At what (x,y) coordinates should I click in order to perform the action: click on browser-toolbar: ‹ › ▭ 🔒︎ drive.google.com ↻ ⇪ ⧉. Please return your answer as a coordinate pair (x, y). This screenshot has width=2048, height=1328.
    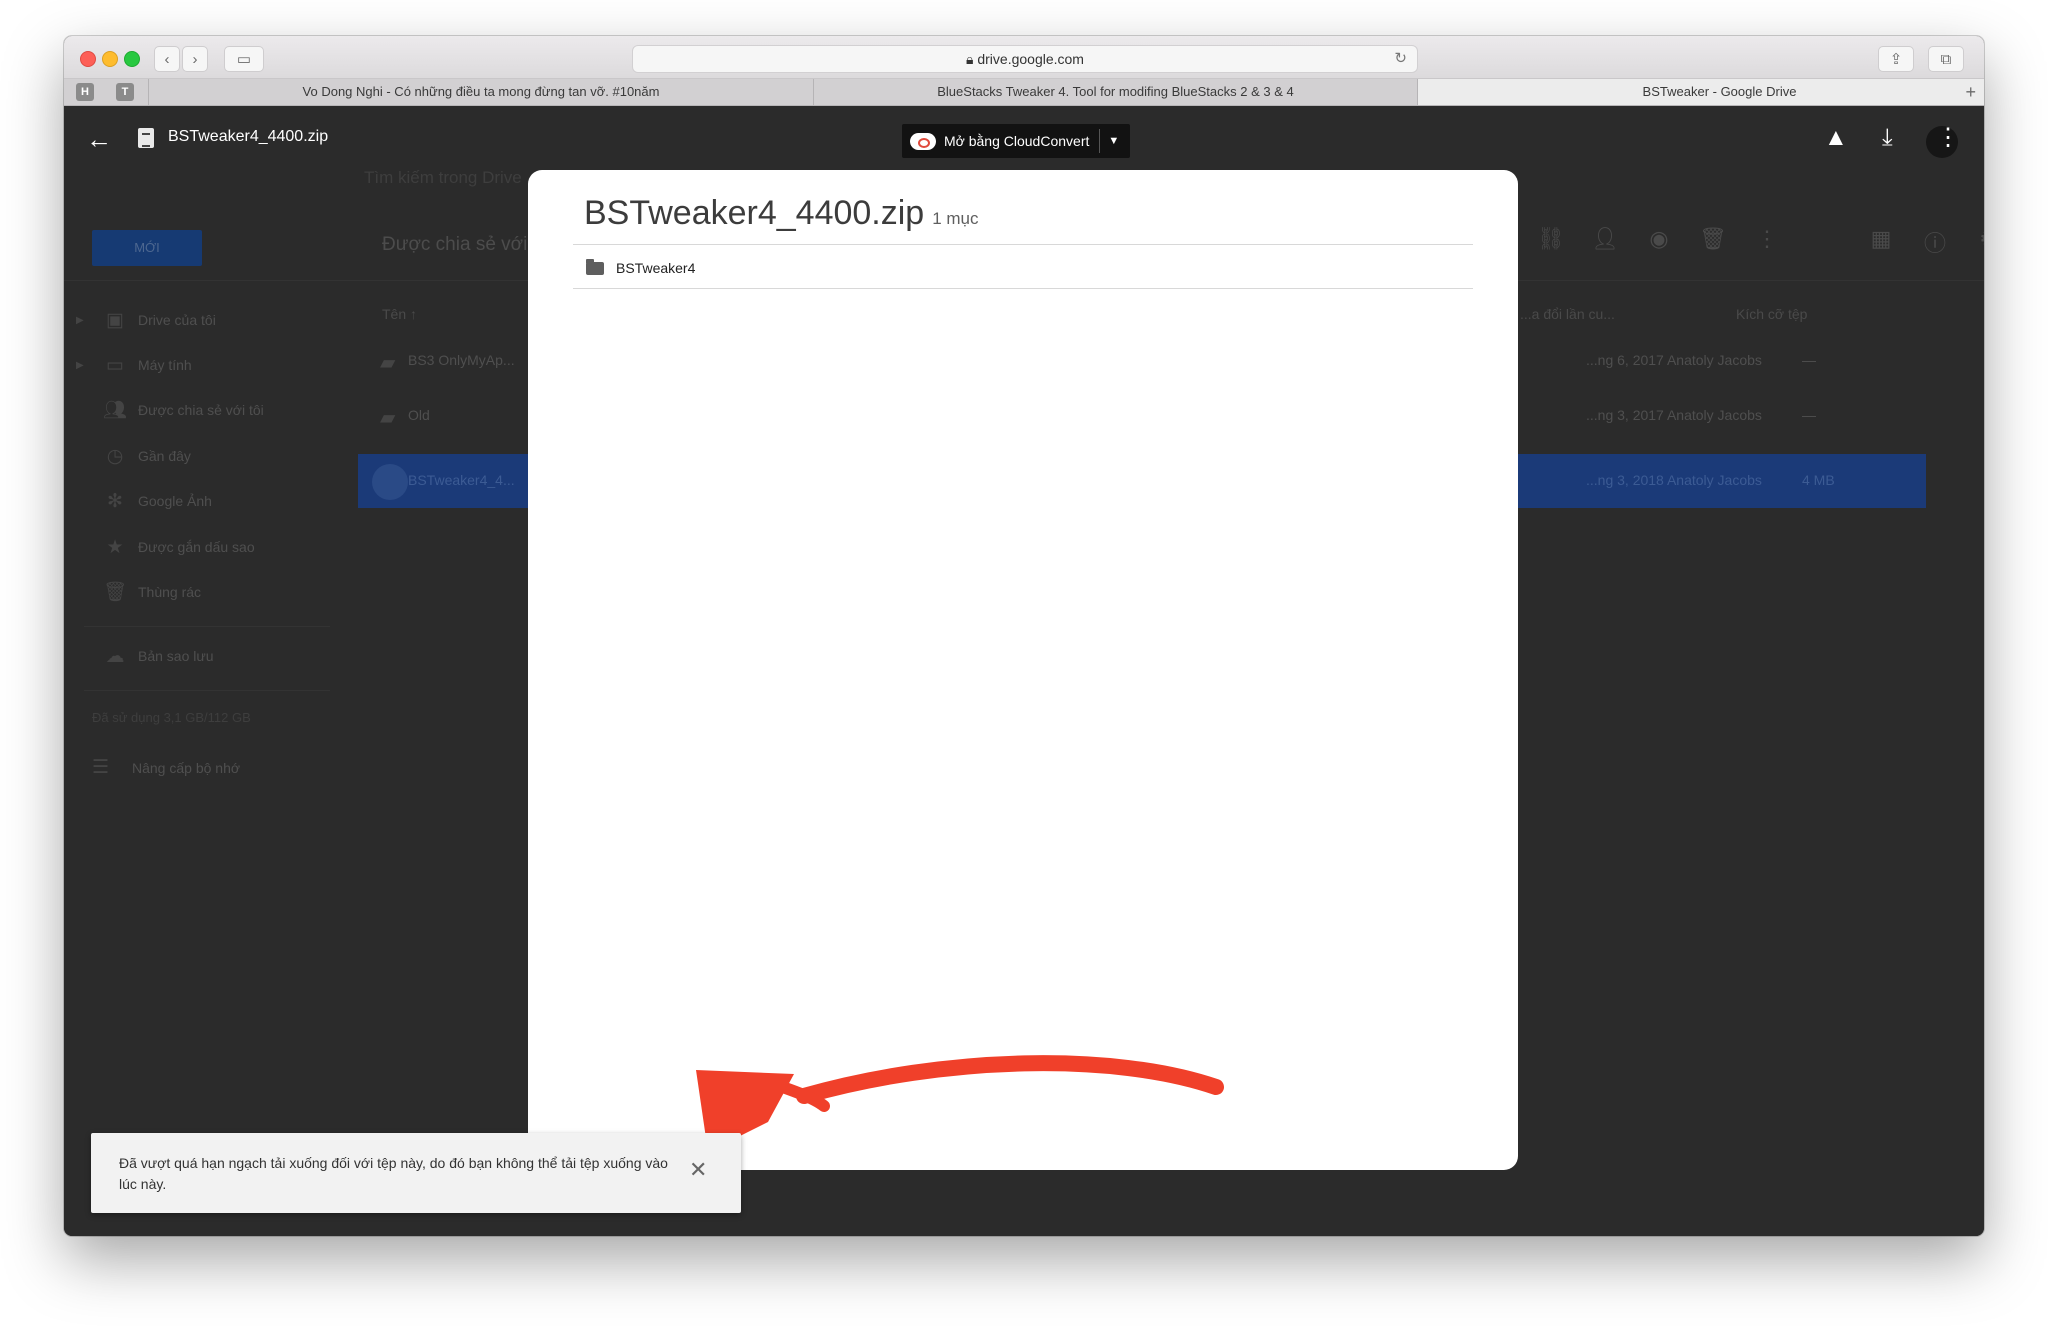
    Looking at the image, I should click on (1024, 57).